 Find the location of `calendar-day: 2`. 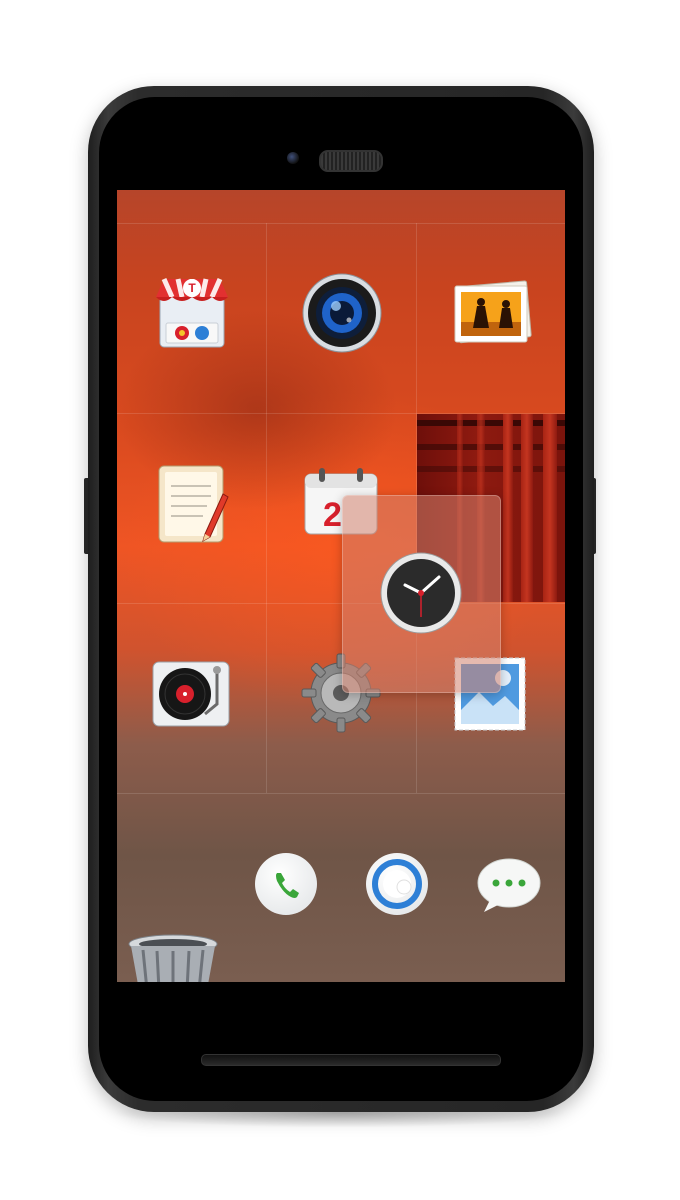

calendar-day: 2 is located at coordinates (332, 515).